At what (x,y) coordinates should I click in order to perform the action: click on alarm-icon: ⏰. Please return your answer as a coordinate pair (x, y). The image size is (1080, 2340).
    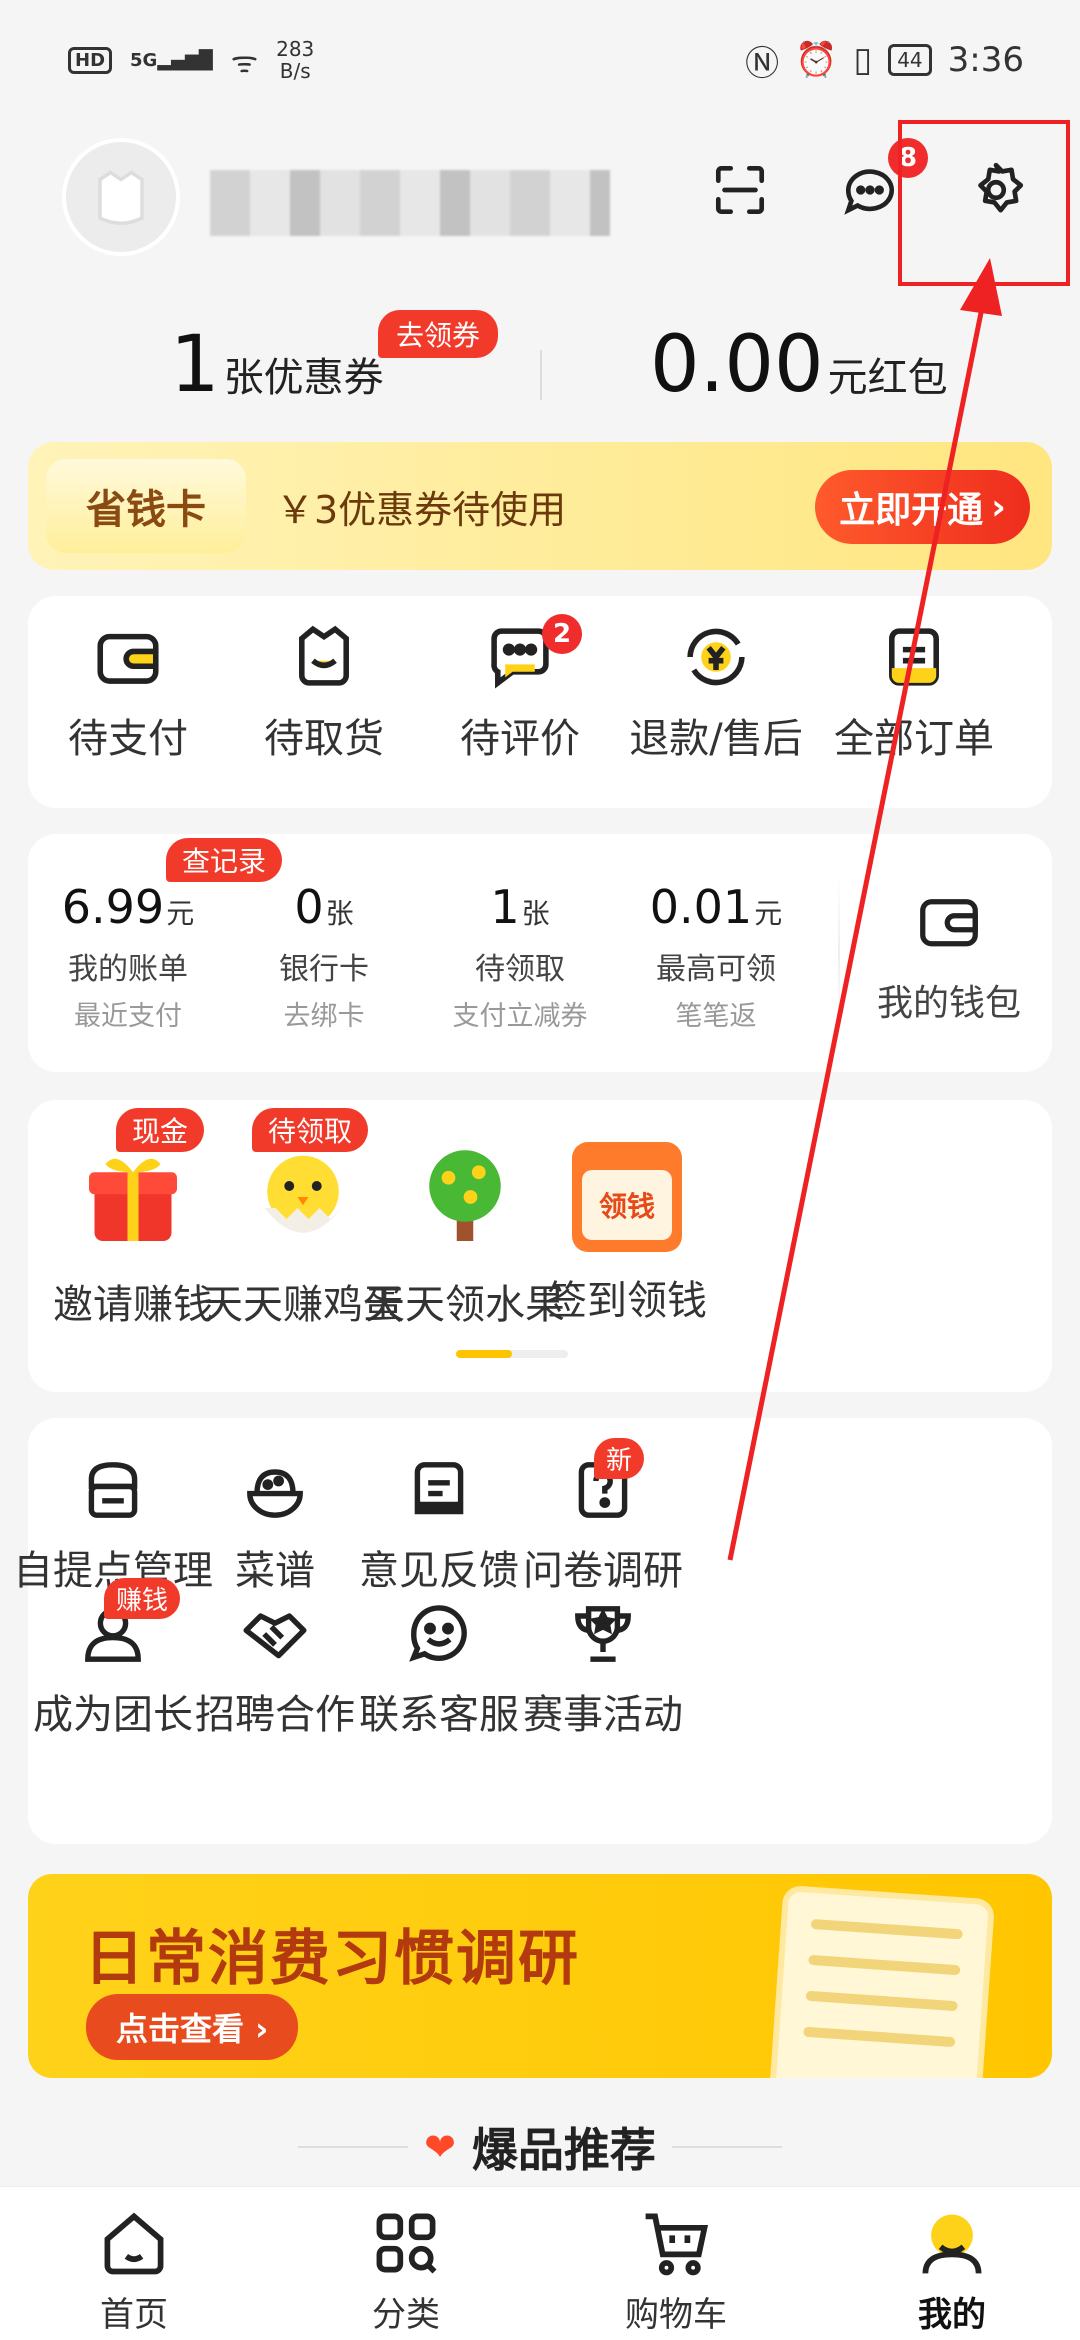
    Looking at the image, I should click on (816, 60).